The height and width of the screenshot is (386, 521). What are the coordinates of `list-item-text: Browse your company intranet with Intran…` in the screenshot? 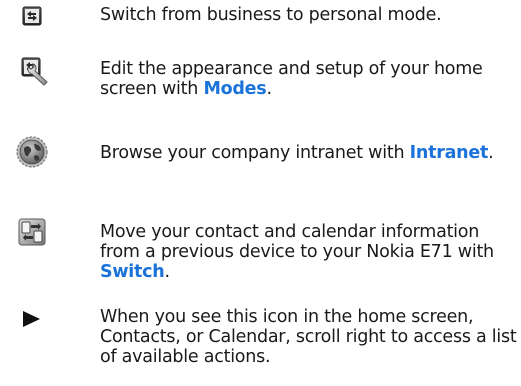 It's located at (297, 153).